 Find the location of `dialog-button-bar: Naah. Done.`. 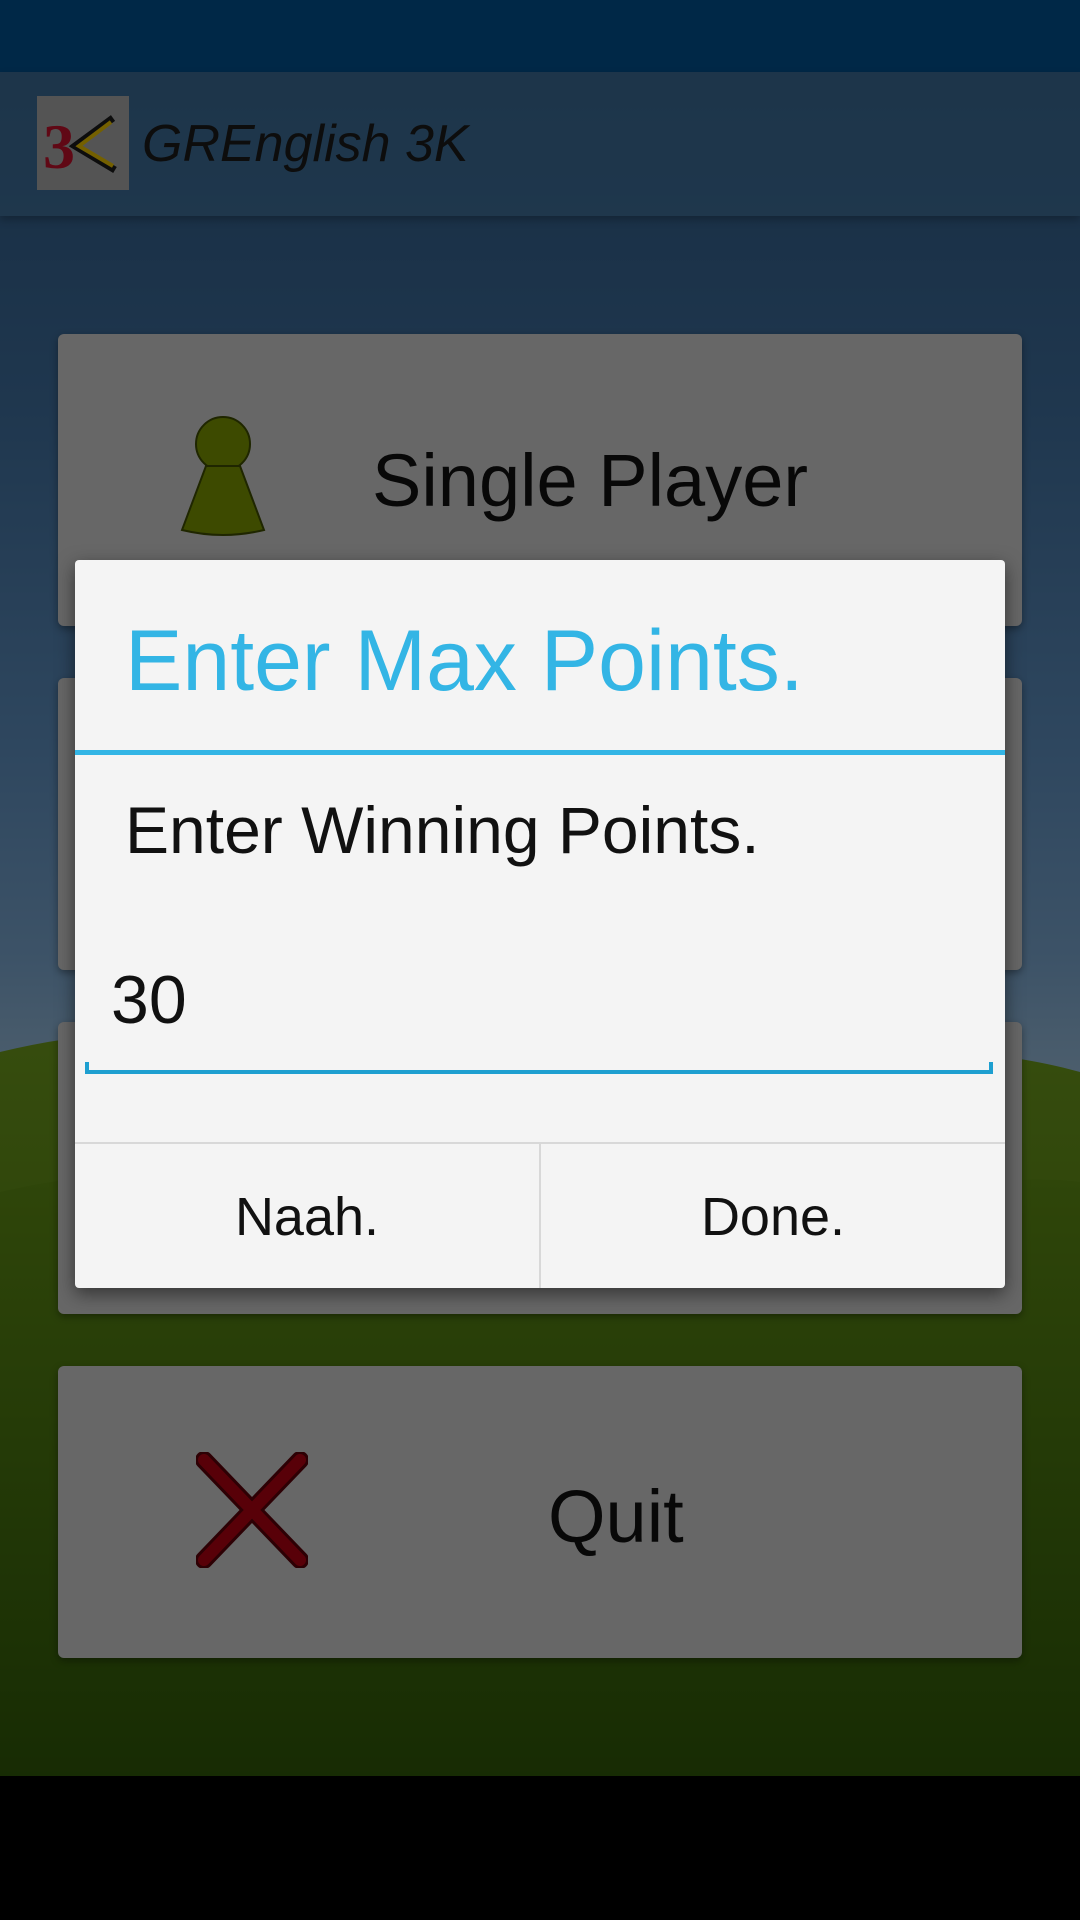

dialog-button-bar: Naah. Done. is located at coordinates (540, 1215).